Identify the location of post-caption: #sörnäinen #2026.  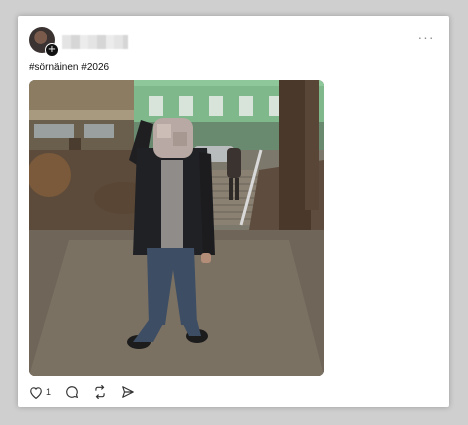
(69, 67).